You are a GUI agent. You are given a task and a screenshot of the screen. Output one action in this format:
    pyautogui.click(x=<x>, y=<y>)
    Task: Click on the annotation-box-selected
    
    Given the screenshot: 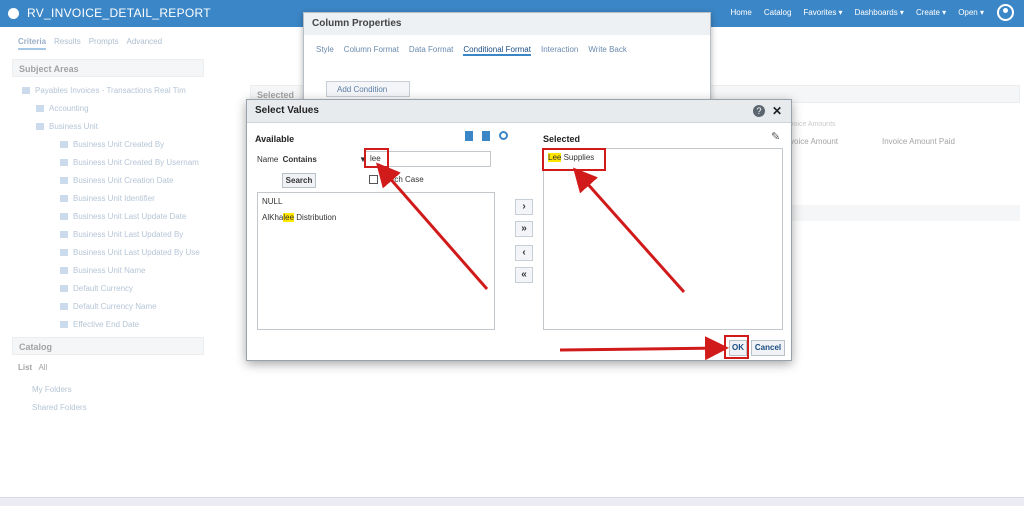 What is the action you would take?
    pyautogui.click(x=574, y=159)
    